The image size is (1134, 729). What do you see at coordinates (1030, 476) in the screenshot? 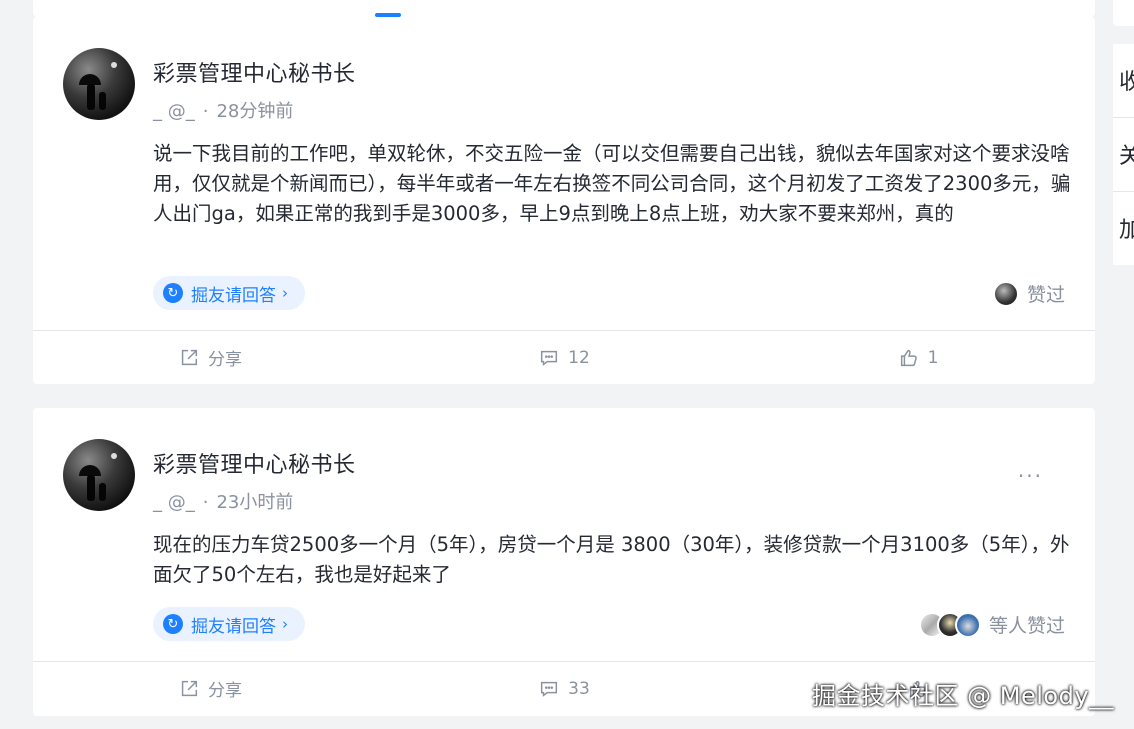
I see `more-options-icon: ···` at bounding box center [1030, 476].